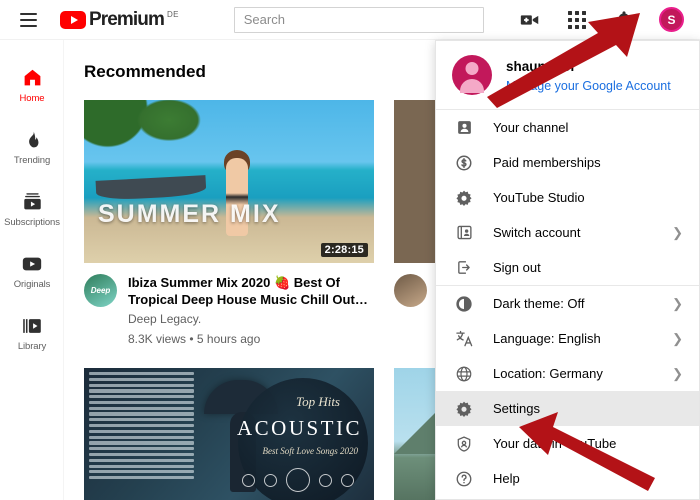  What do you see at coordinates (73, 20) in the screenshot?
I see `youtube-play-icon` at bounding box center [73, 20].